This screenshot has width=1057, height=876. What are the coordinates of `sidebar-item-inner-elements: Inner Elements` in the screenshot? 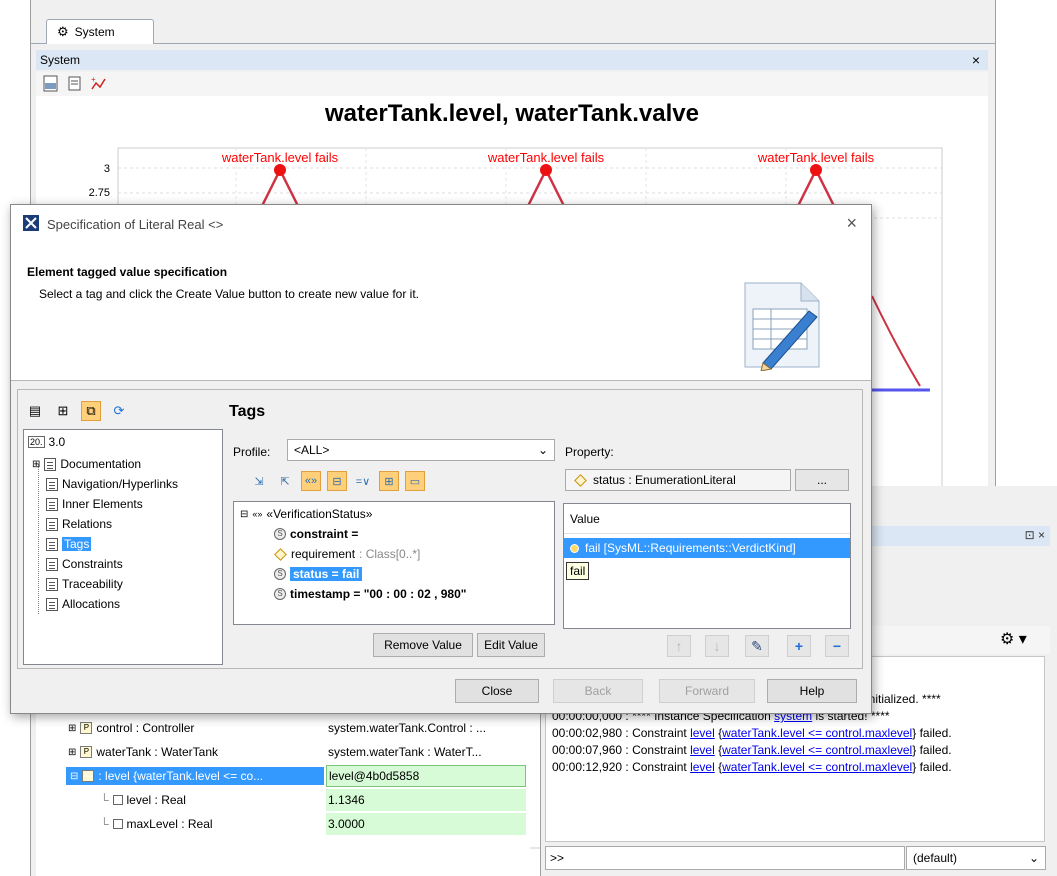 It's located at (94, 504).